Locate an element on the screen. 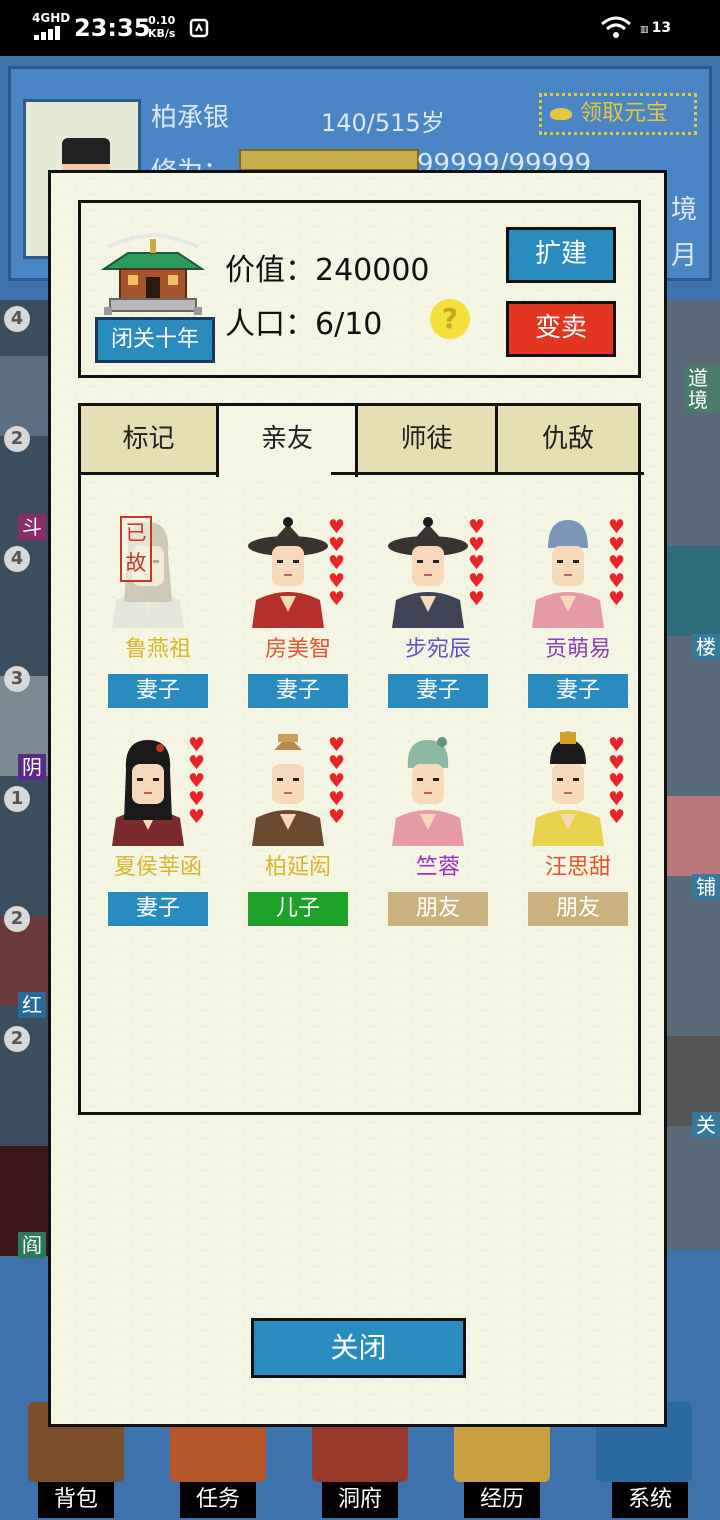  wifi-icon is located at coordinates (616, 28).